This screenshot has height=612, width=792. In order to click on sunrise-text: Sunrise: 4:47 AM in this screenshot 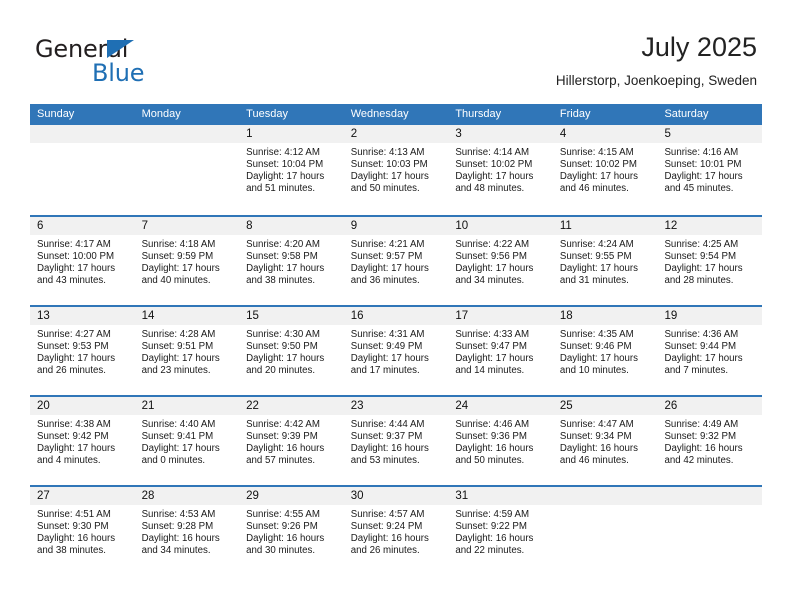, I will do `click(596, 424)`.